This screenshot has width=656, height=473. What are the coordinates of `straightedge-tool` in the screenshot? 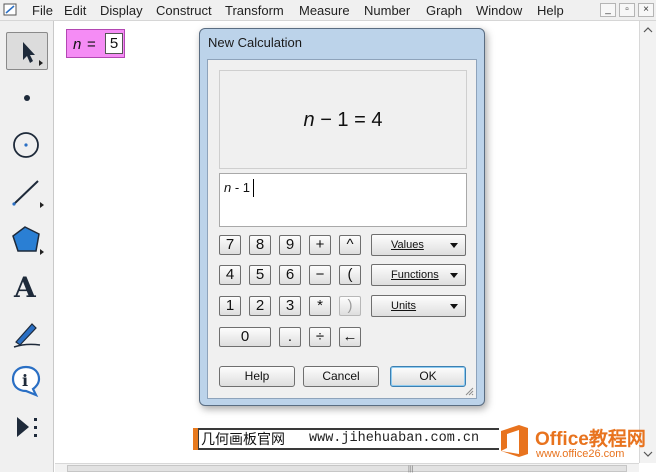 It's located at (27, 192).